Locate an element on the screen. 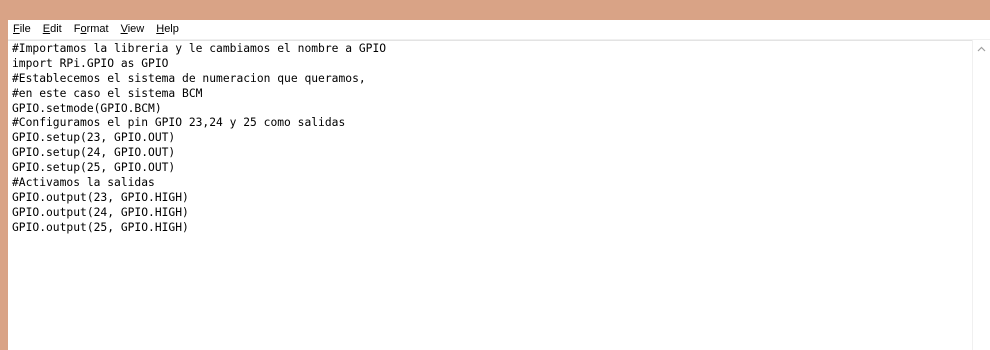 Image resolution: width=990 pixels, height=350 pixels. code-line: GPIO.setup(25, GPIO.OUT) is located at coordinates (94, 168).